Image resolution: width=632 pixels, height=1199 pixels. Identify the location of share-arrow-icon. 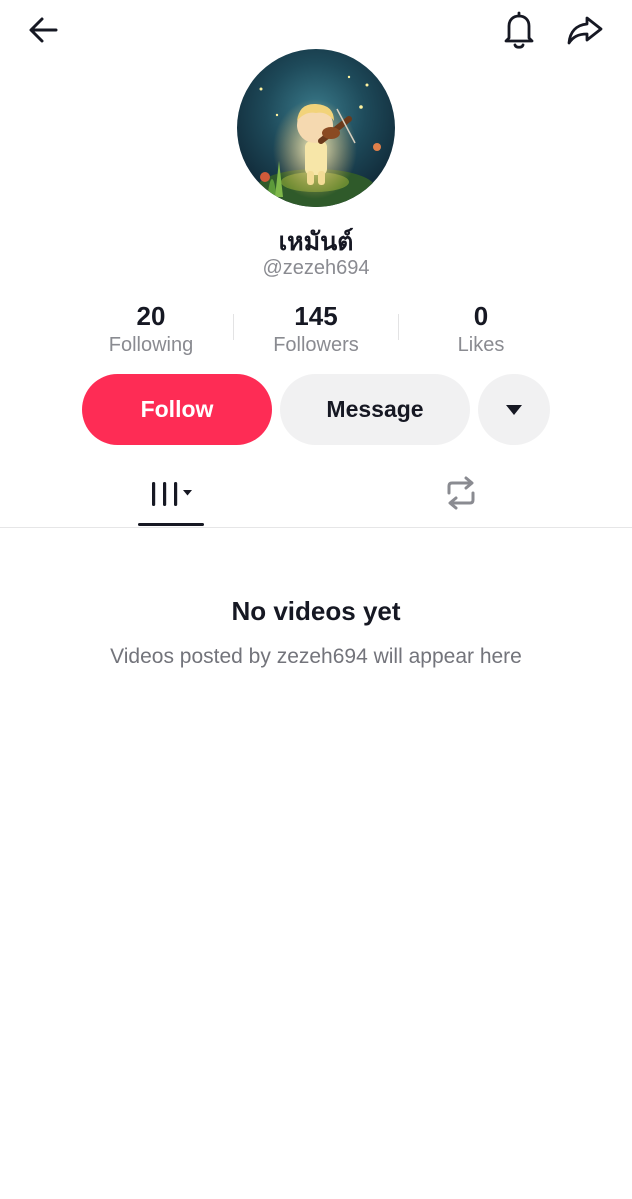
(585, 30).